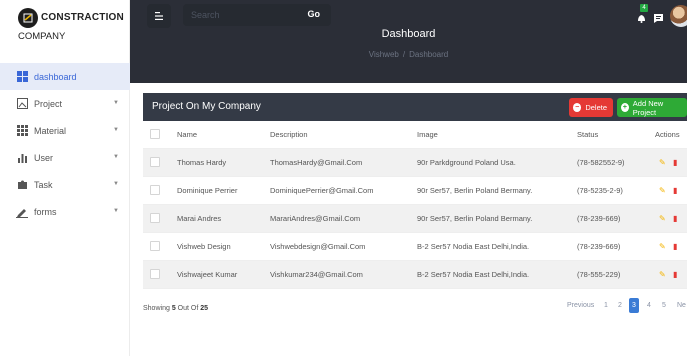 This screenshot has height=356, width=687. Describe the element at coordinates (577, 107) in the screenshot. I see `minus-circle-icon: −` at that location.